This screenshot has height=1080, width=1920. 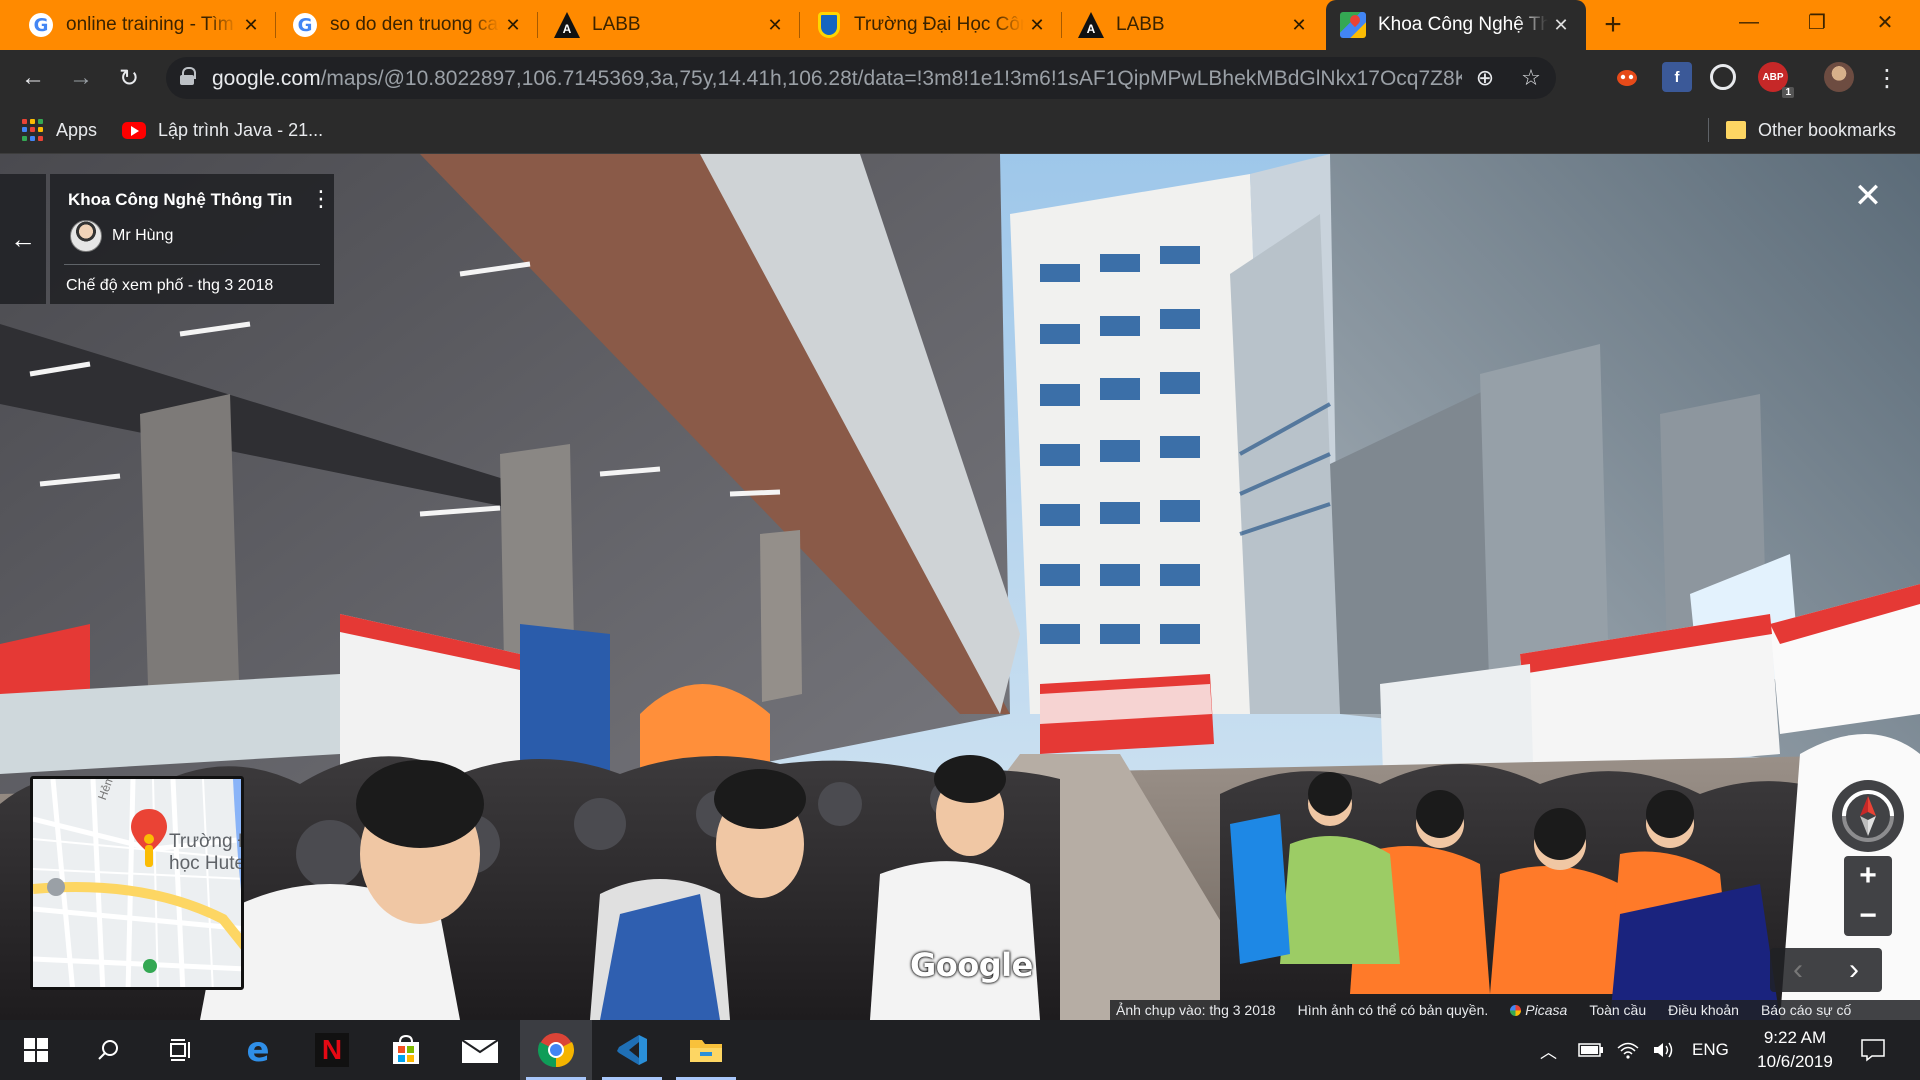 What do you see at coordinates (960, 1050) in the screenshot?
I see `windows-taskbar: e N ︿ ENG 9:22 AM 10/6/2019` at bounding box center [960, 1050].